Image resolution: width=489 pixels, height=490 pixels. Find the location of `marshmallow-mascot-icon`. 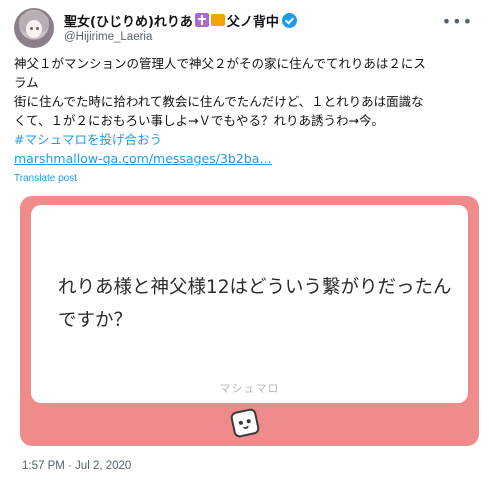

marshmallow-mascot-icon is located at coordinates (245, 423).